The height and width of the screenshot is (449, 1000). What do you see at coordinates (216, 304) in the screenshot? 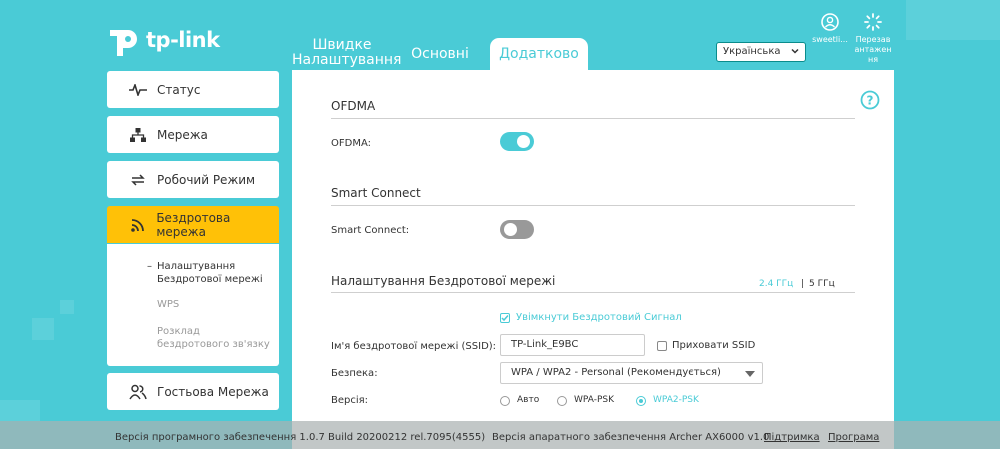
I see `submenu-item-wps: WPS` at bounding box center [216, 304].